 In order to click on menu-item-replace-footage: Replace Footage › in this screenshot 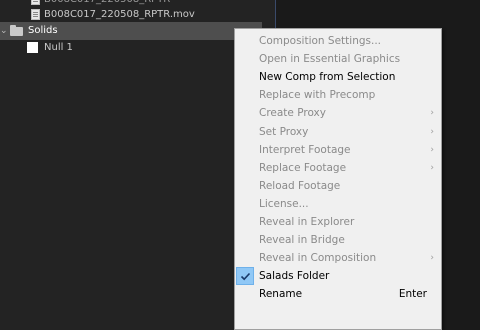, I will do `click(338, 168)`.